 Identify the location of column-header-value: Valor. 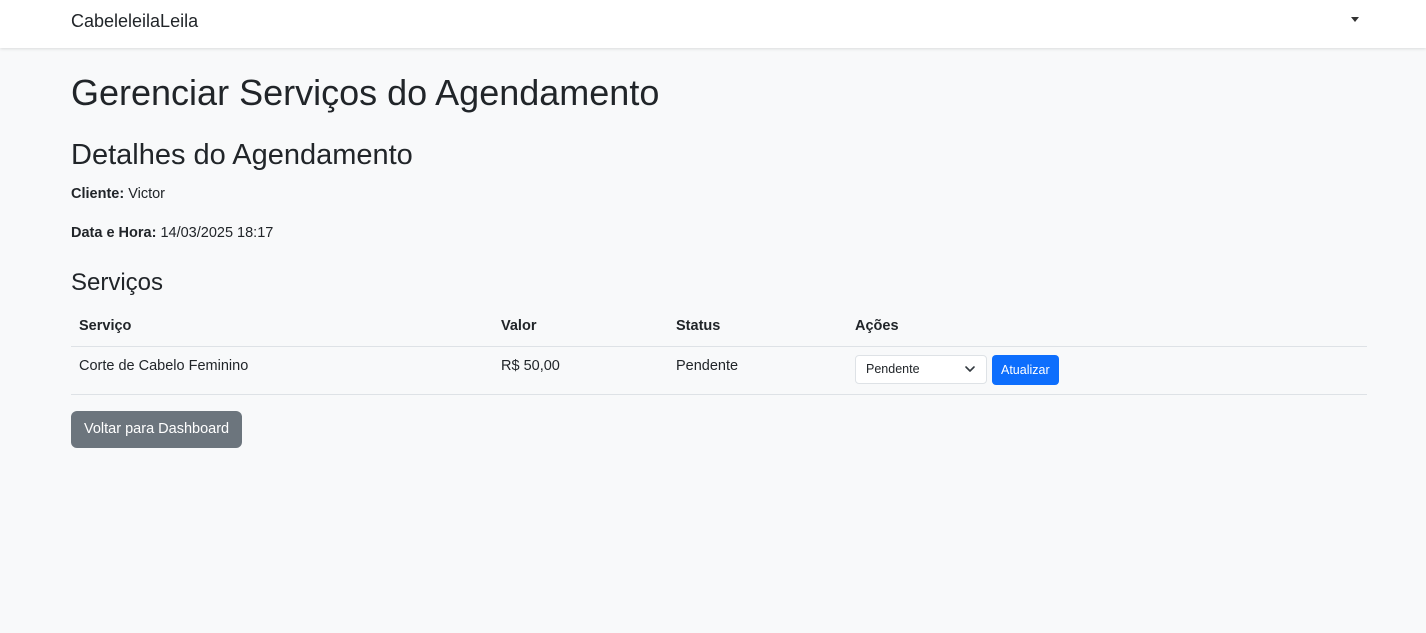
(580, 327).